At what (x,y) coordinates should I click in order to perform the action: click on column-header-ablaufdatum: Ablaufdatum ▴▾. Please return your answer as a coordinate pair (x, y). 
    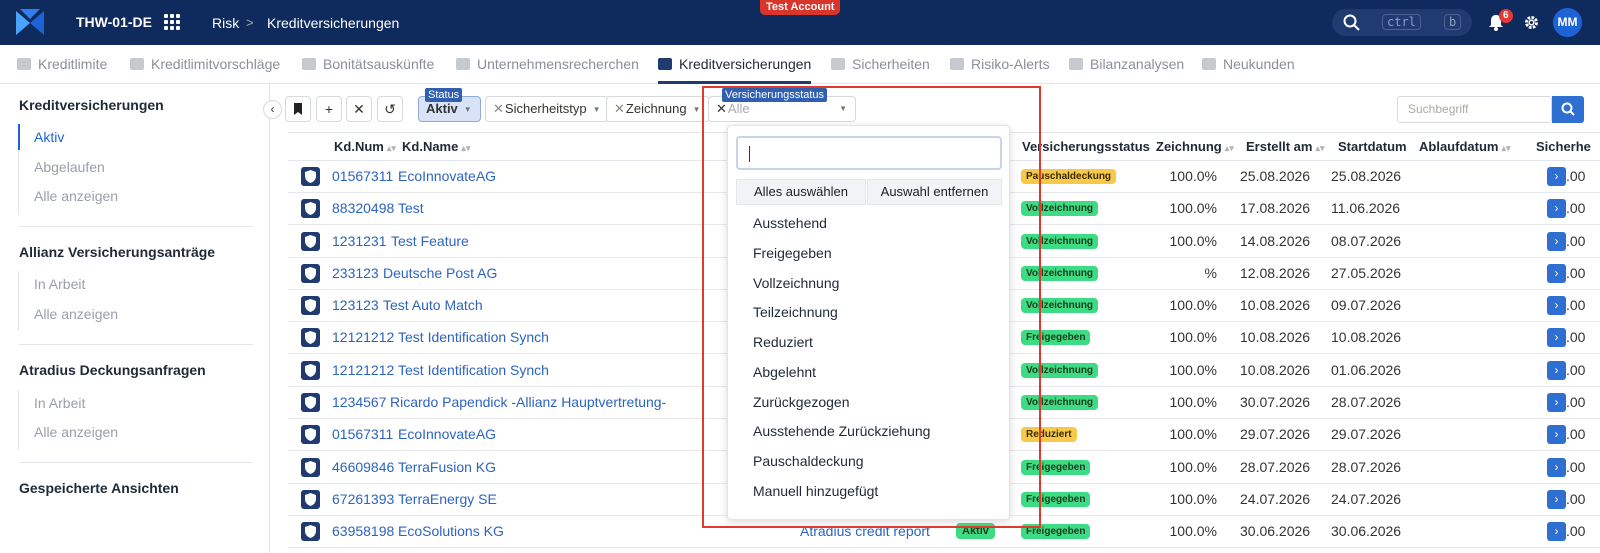
    Looking at the image, I should click on (1465, 146).